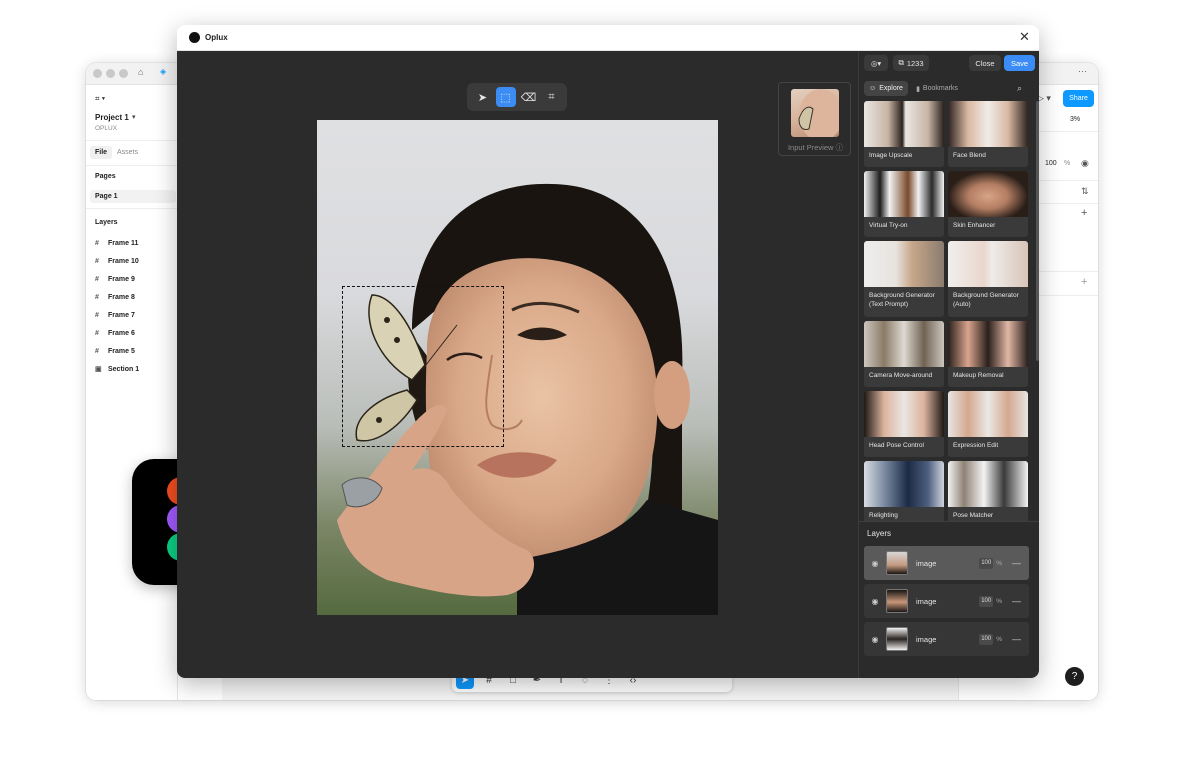 The image size is (1200, 758). Describe the element at coordinates (98, 369) in the screenshot. I see `section-icon: ▣` at that location.